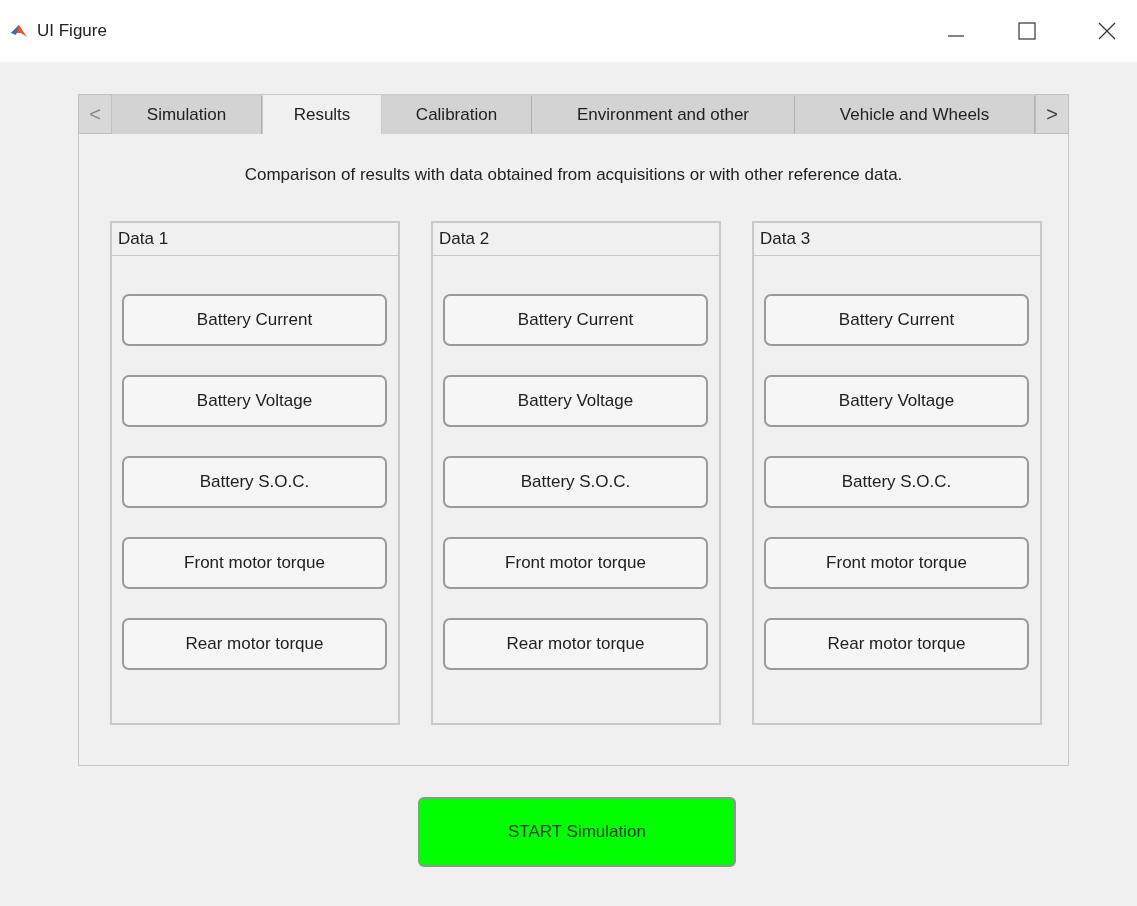 Image resolution: width=1137 pixels, height=906 pixels. Describe the element at coordinates (1027, 31) in the screenshot. I see `maximize-icon` at that location.